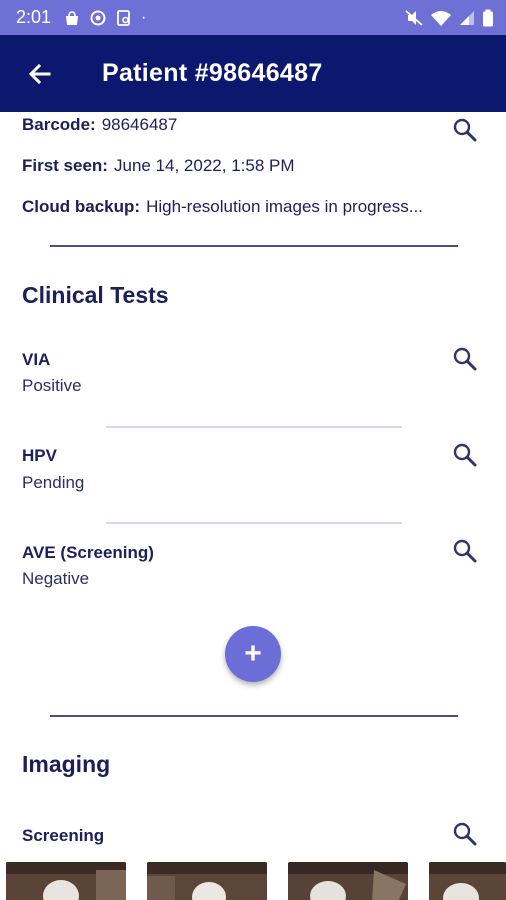 The width and height of the screenshot is (506, 900). What do you see at coordinates (465, 834) in the screenshot?
I see `screening-search-icon` at bounding box center [465, 834].